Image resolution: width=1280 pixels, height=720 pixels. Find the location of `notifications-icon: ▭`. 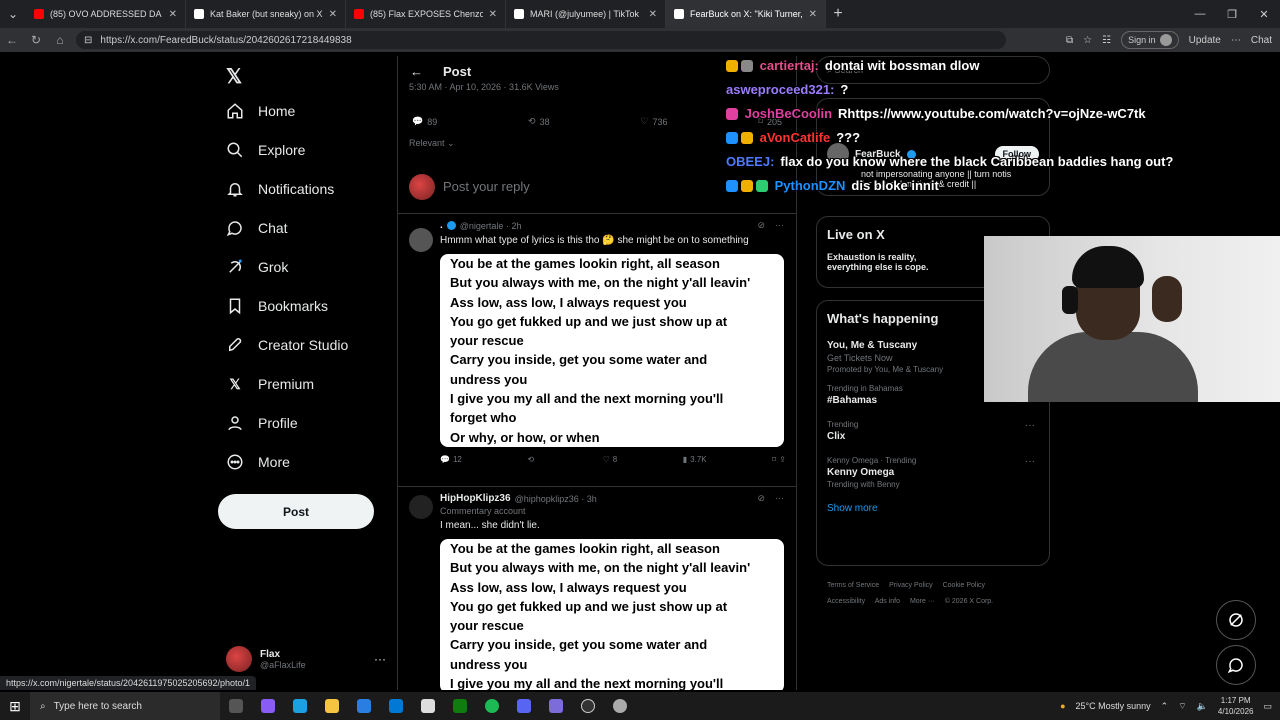

notifications-icon: ▭ is located at coordinates (1267, 706).